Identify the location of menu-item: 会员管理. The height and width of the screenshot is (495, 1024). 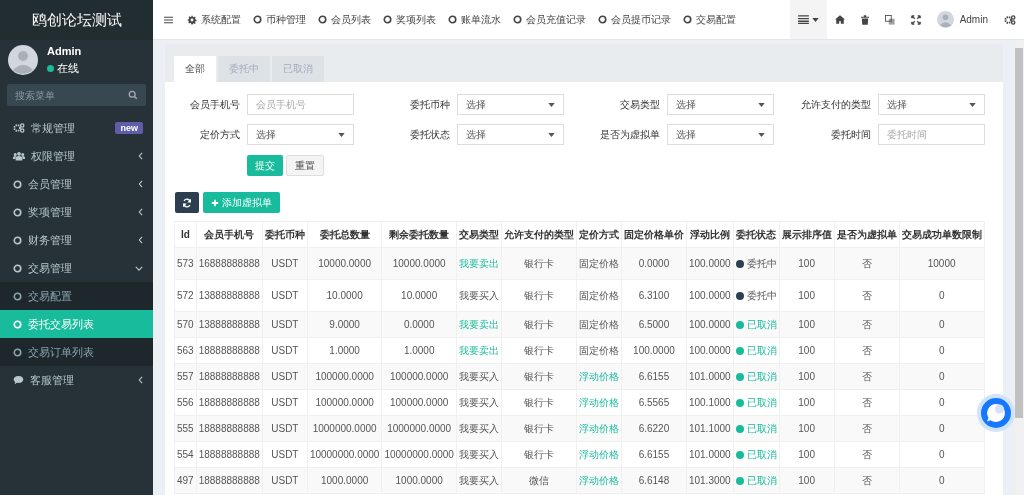
(76, 184).